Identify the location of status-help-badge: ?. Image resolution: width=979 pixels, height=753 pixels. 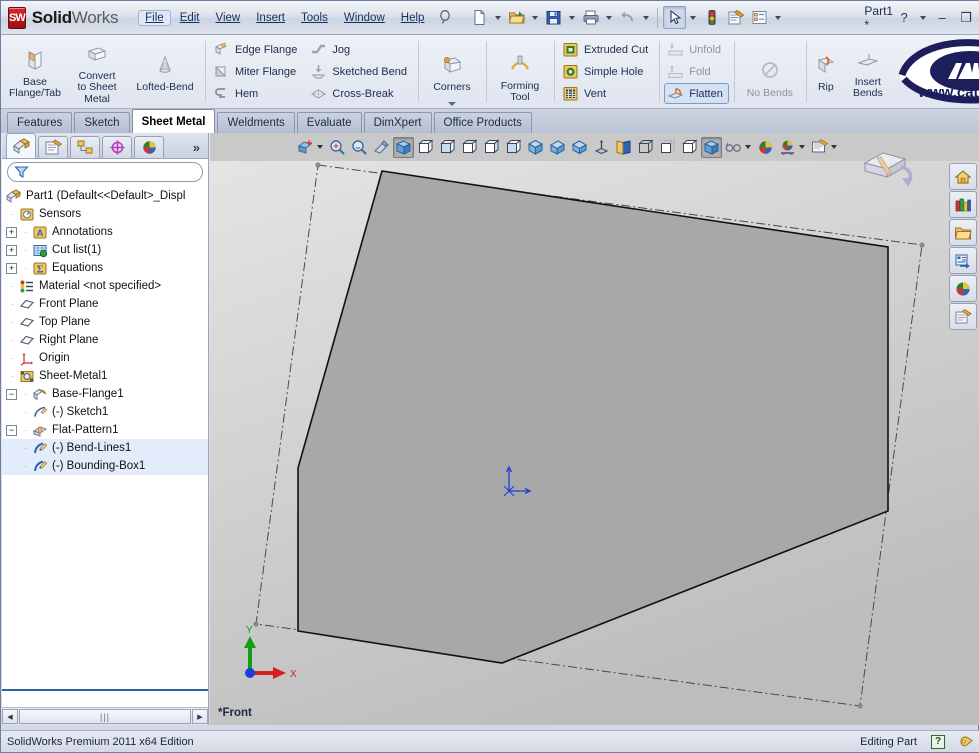
(938, 741).